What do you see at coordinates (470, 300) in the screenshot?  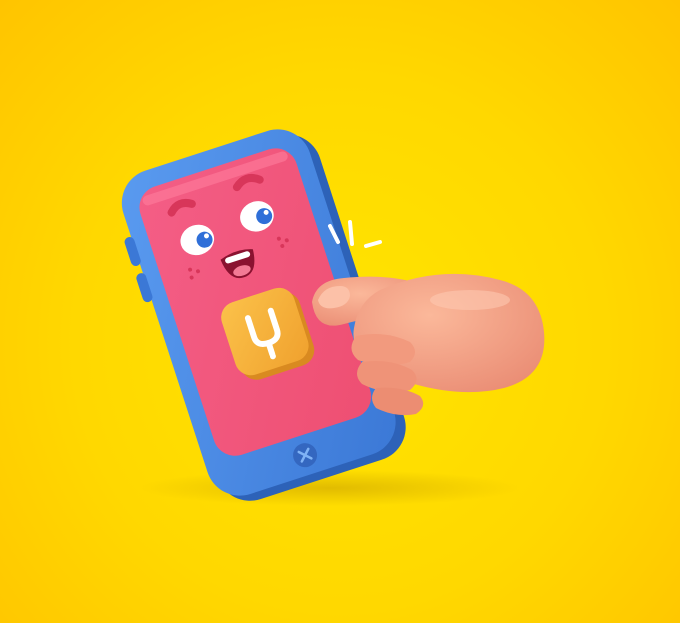 I see `hand-highlight` at bounding box center [470, 300].